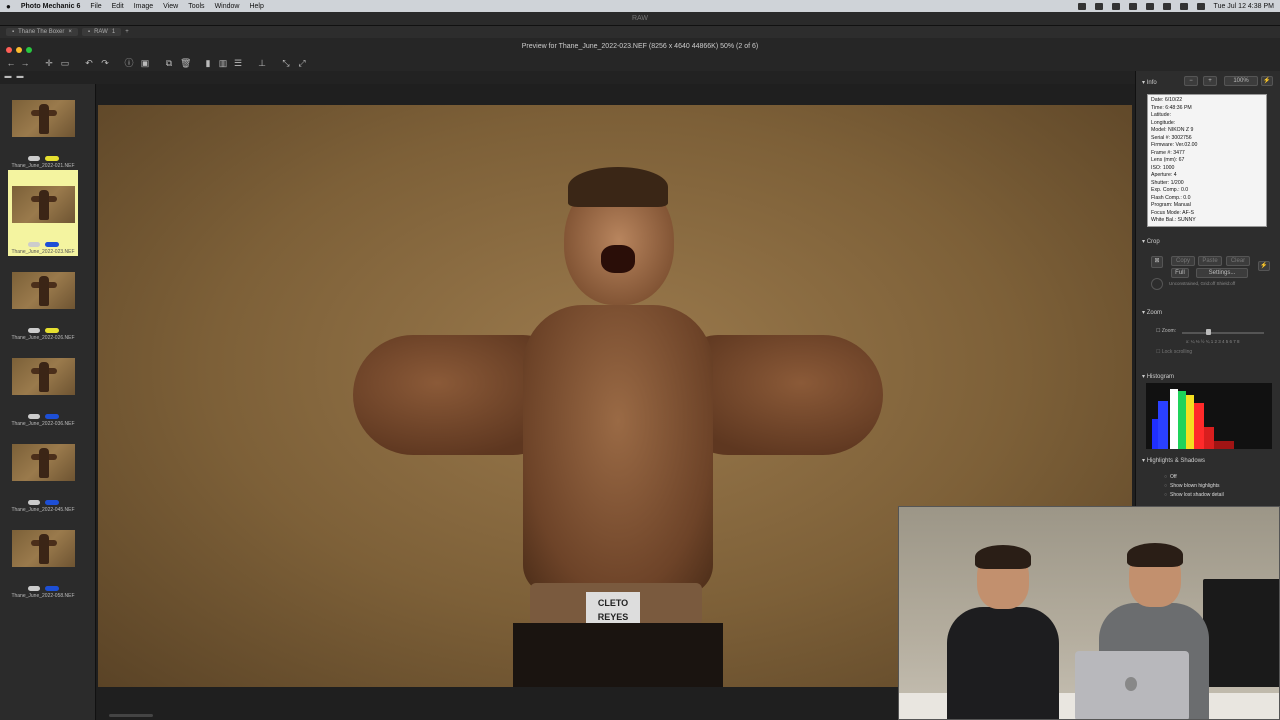 Image resolution: width=1280 pixels, height=720 pixels. Describe the element at coordinates (43, 299) in the screenshot. I see `thumbnail-026: Thane_June_2022-026.NEF` at that location.